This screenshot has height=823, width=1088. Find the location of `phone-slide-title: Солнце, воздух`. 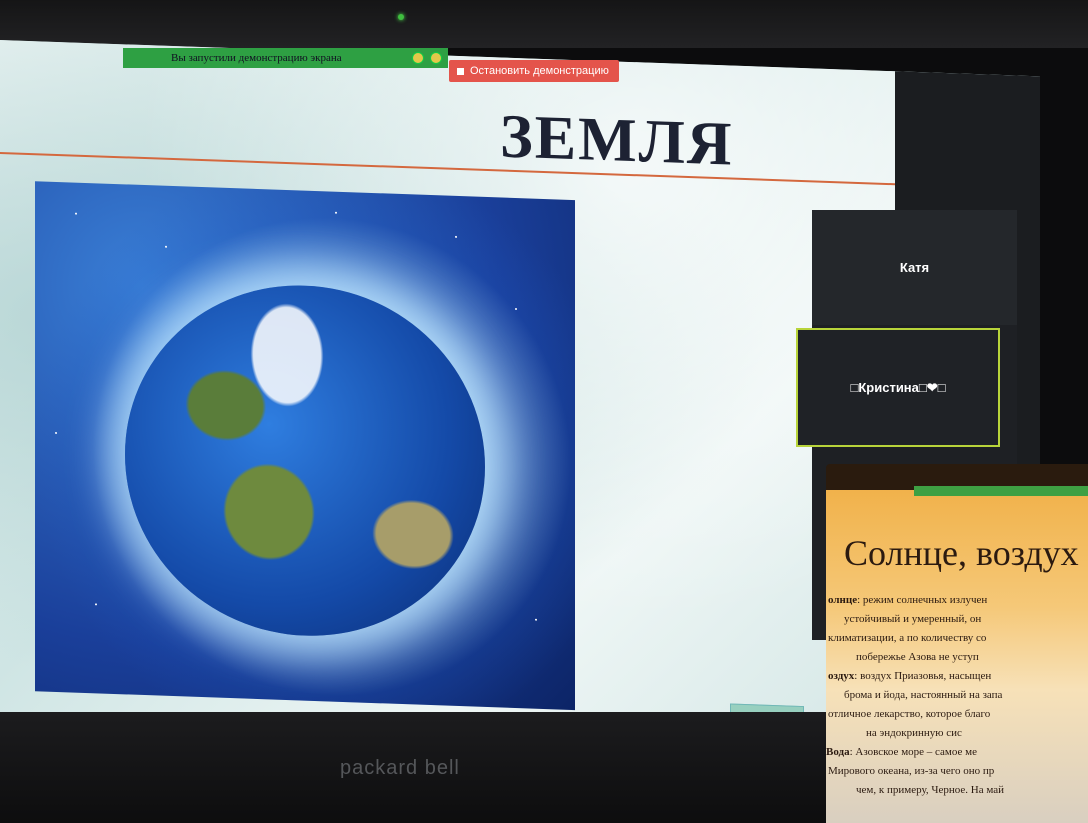

phone-slide-title: Солнце, воздух is located at coordinates (961, 553).